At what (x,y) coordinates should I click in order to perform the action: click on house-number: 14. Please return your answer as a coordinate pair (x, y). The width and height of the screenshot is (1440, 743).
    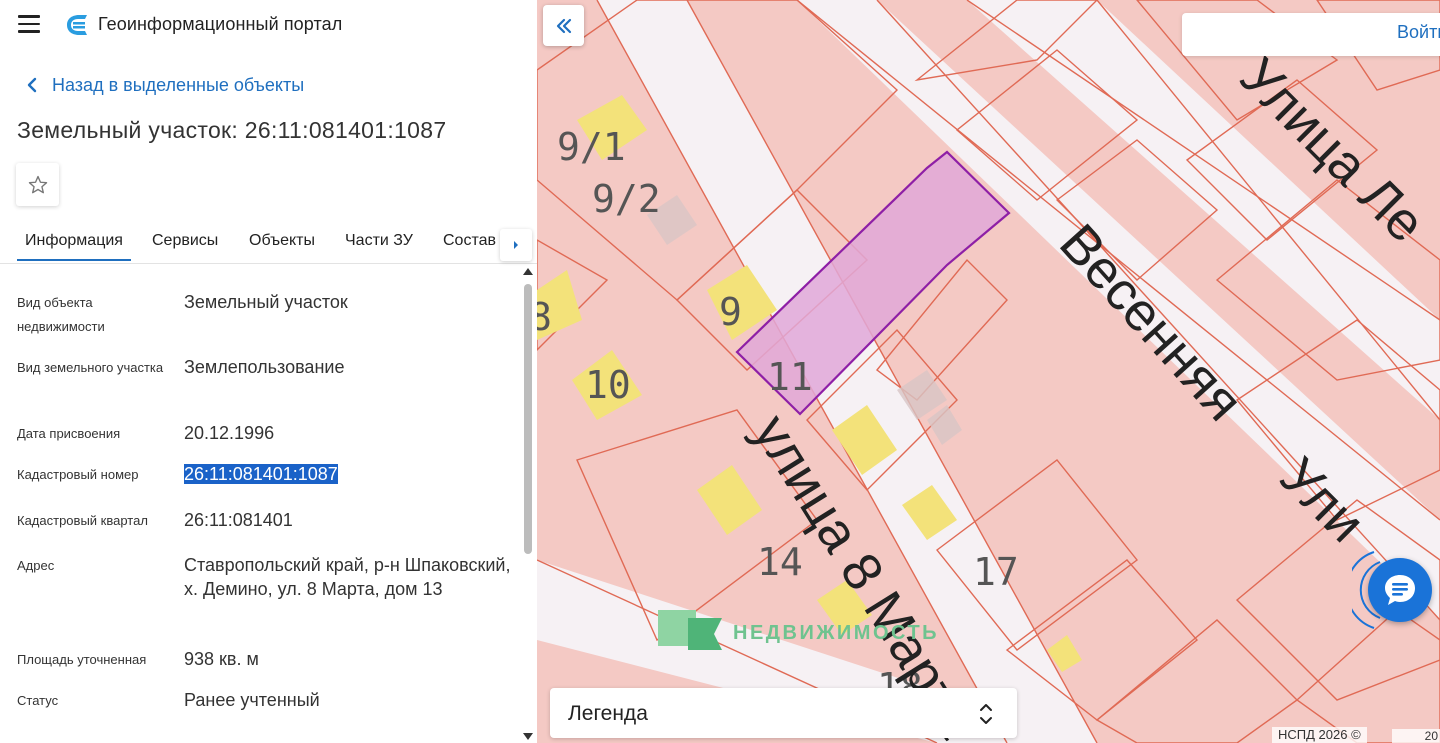
    Looking at the image, I should click on (780, 562).